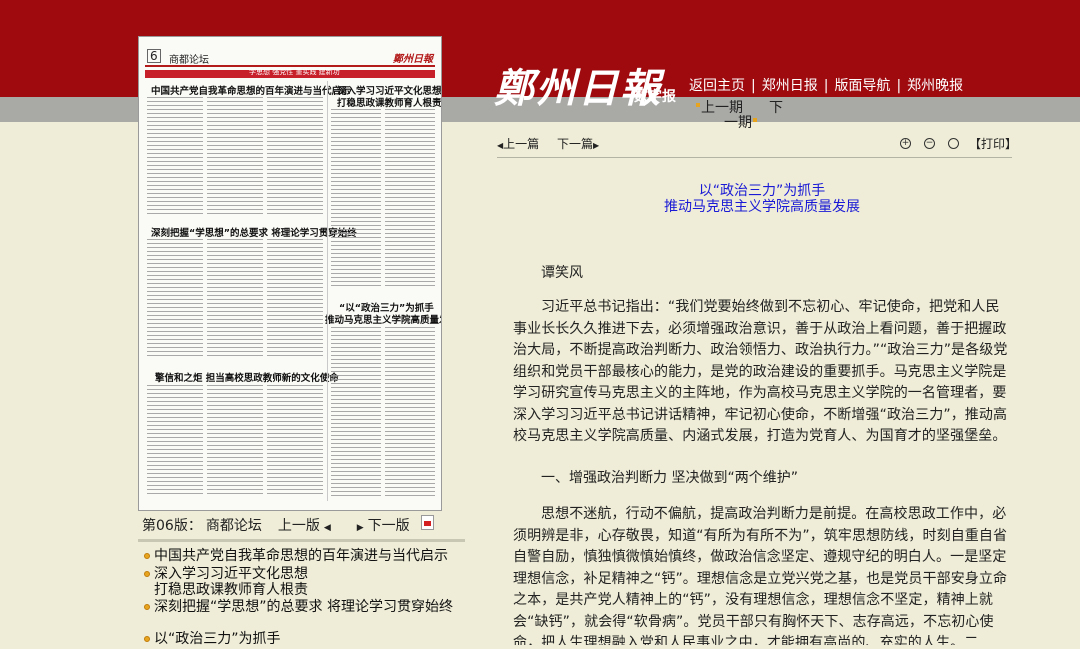 The image size is (1080, 649). I want to click on nav-zhengzhou-daily: 郑州日报, so click(790, 86).